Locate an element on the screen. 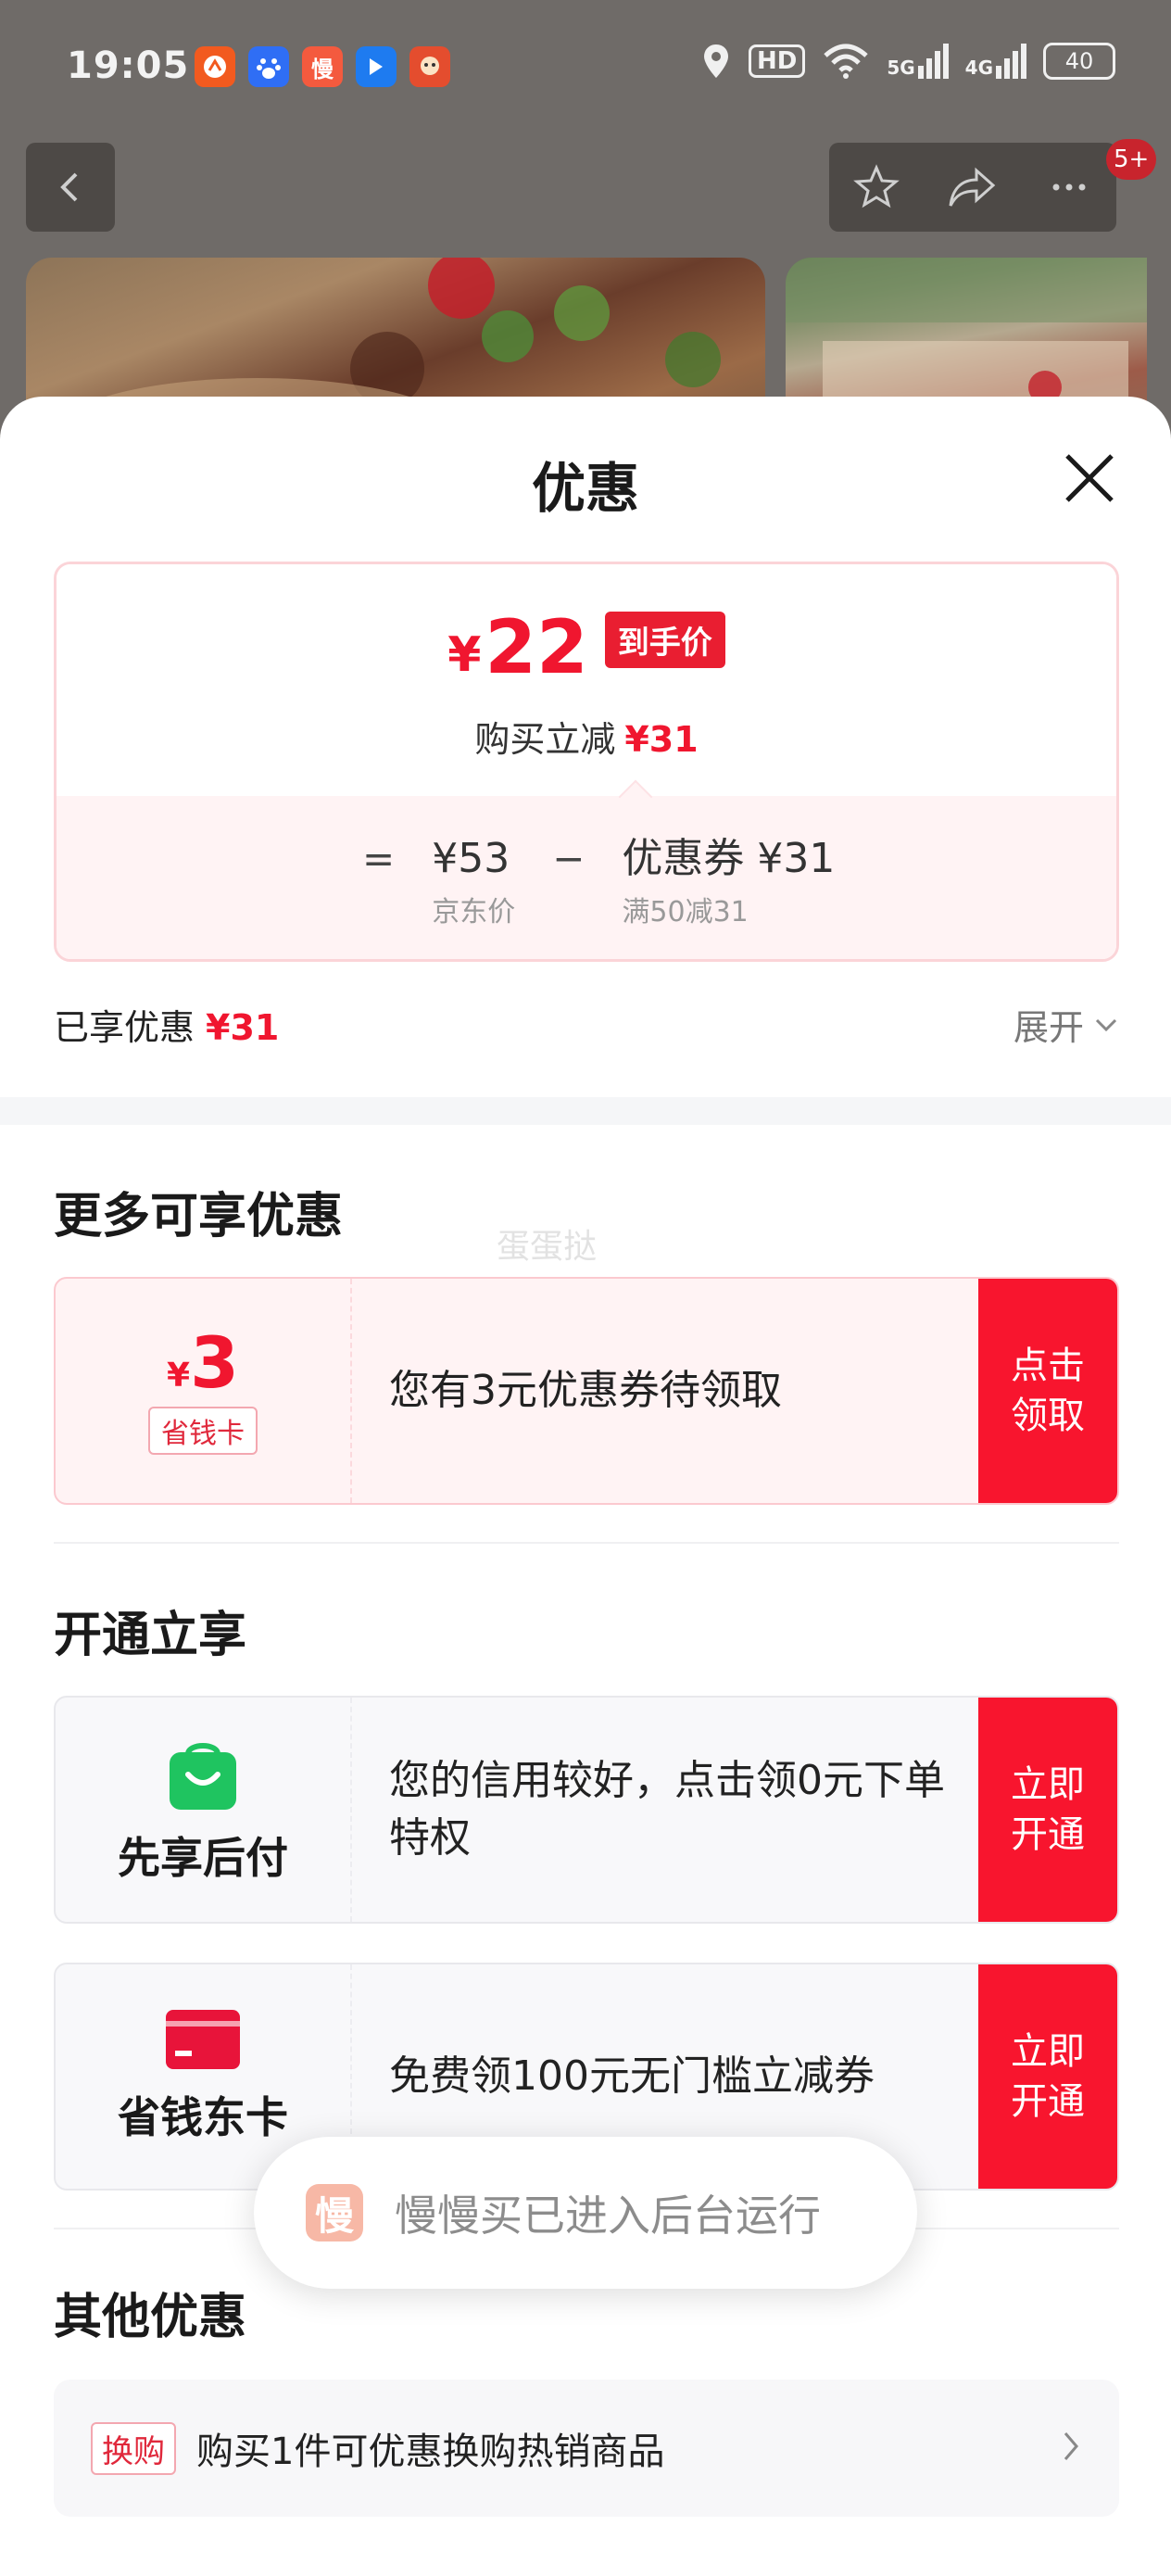 The width and height of the screenshot is (1171, 2576). manman-app-icon: 慢 is located at coordinates (334, 2212).